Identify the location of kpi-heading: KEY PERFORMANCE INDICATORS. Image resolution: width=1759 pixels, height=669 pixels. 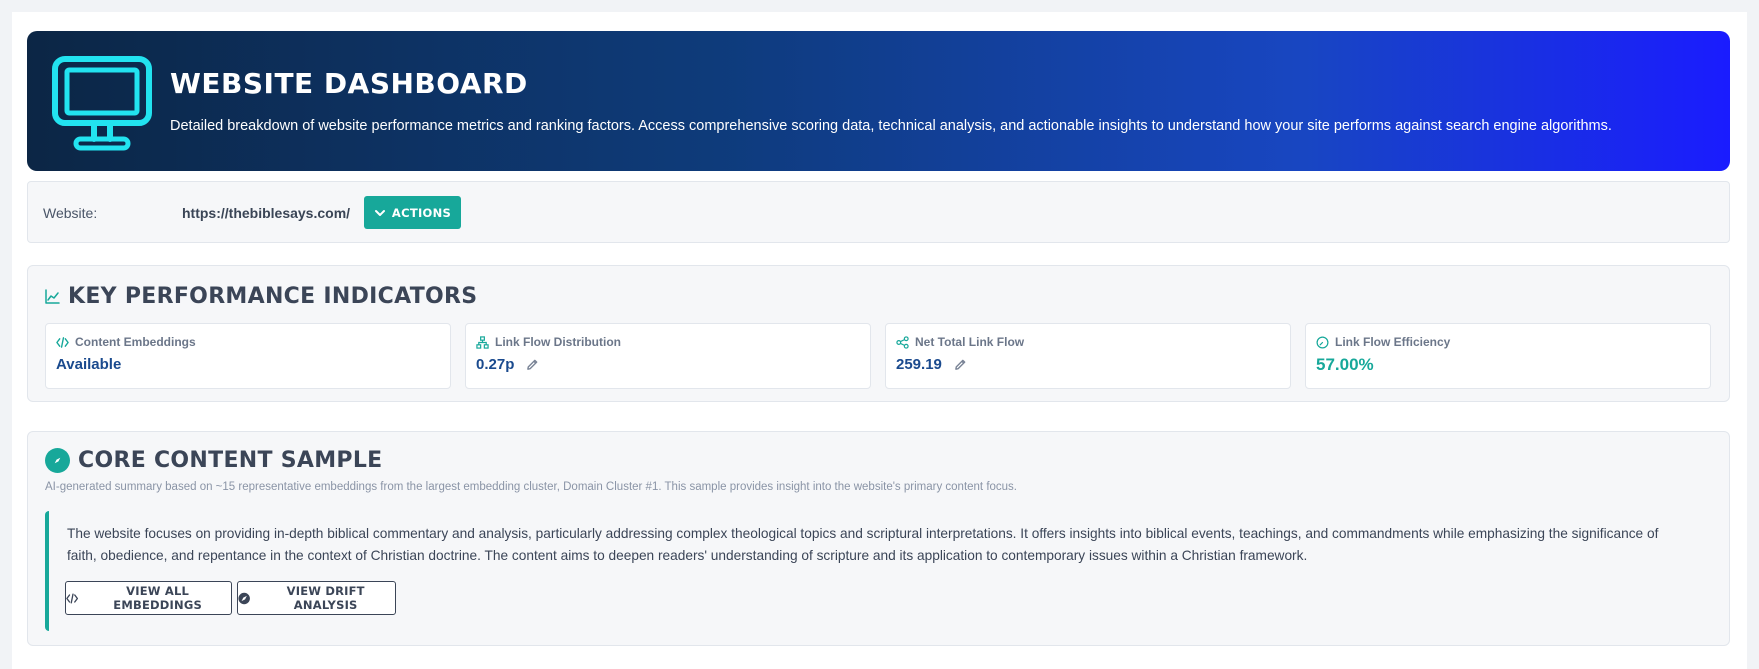
(261, 296).